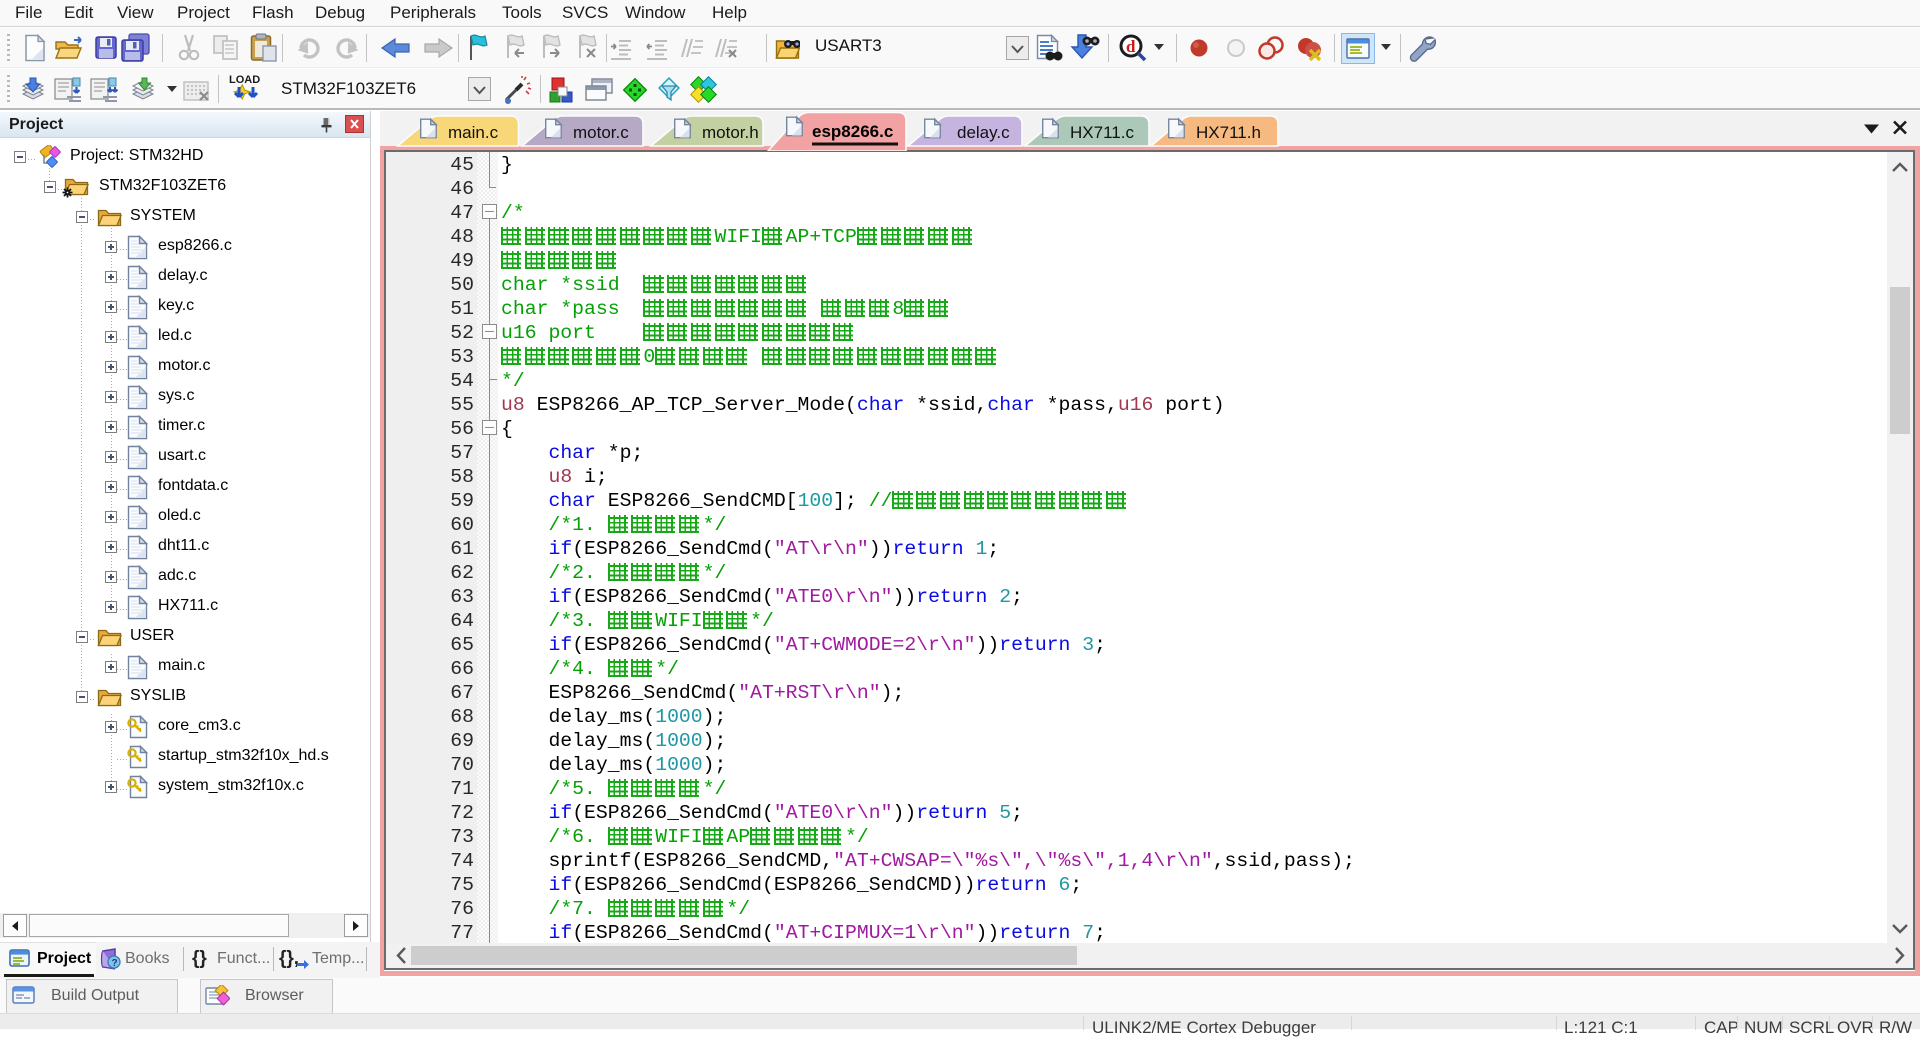 The height and width of the screenshot is (1038, 1920). What do you see at coordinates (1228, 132) in the screenshot?
I see `svg-text: HX711.h` at bounding box center [1228, 132].